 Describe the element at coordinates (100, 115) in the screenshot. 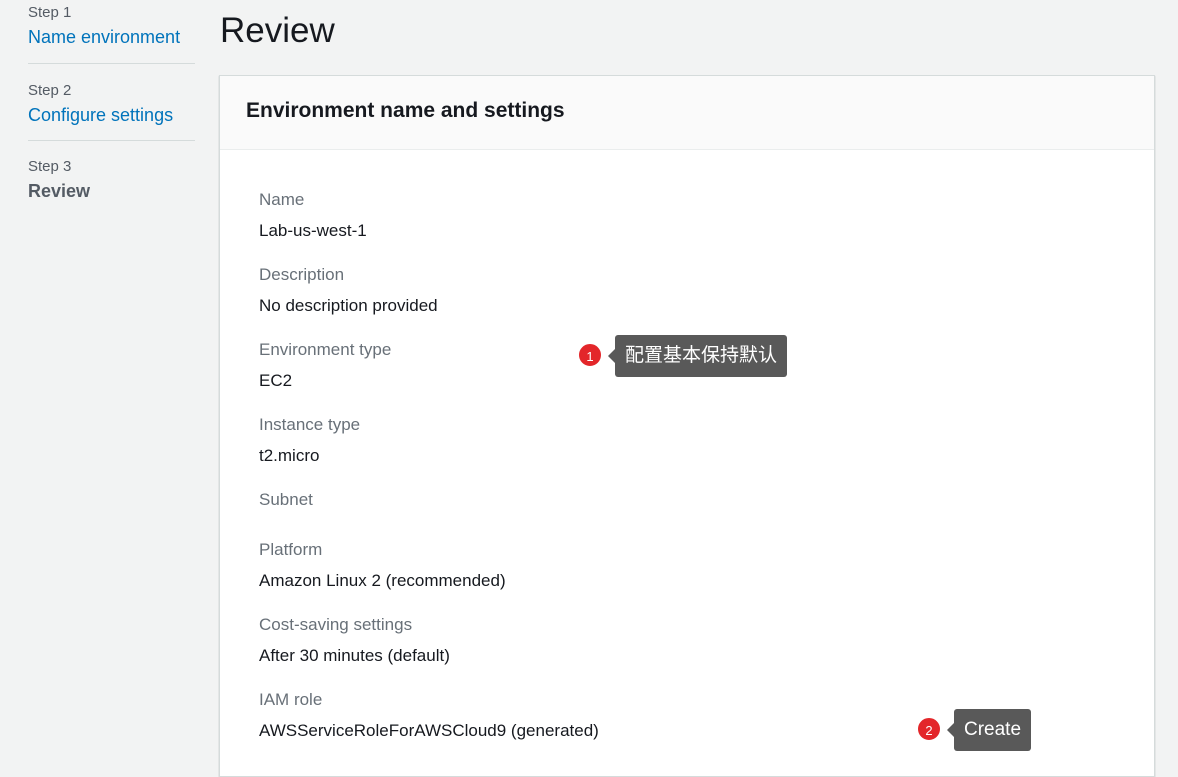

I see `step-2-link: Configure settings` at that location.